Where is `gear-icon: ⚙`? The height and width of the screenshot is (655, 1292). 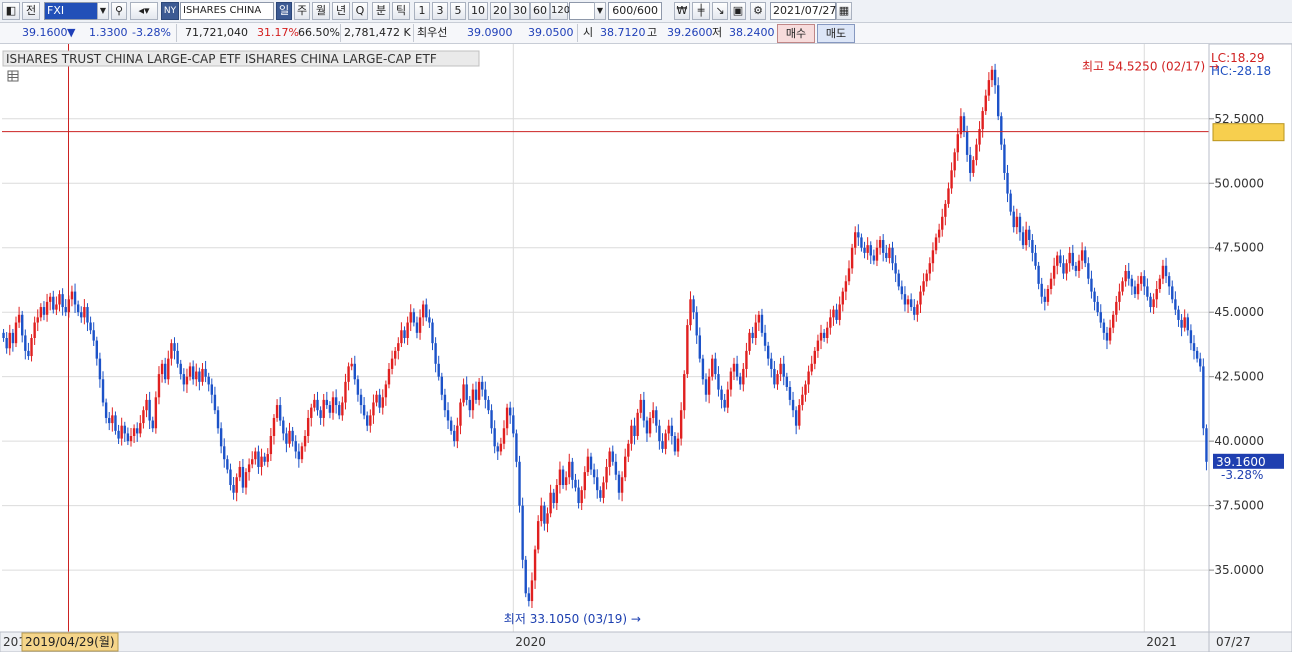 gear-icon: ⚙ is located at coordinates (758, 11).